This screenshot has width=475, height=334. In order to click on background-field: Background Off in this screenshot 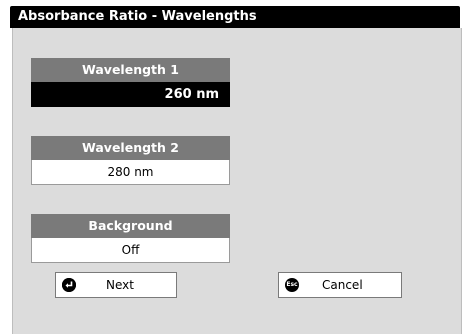, I will do `click(130, 238)`.